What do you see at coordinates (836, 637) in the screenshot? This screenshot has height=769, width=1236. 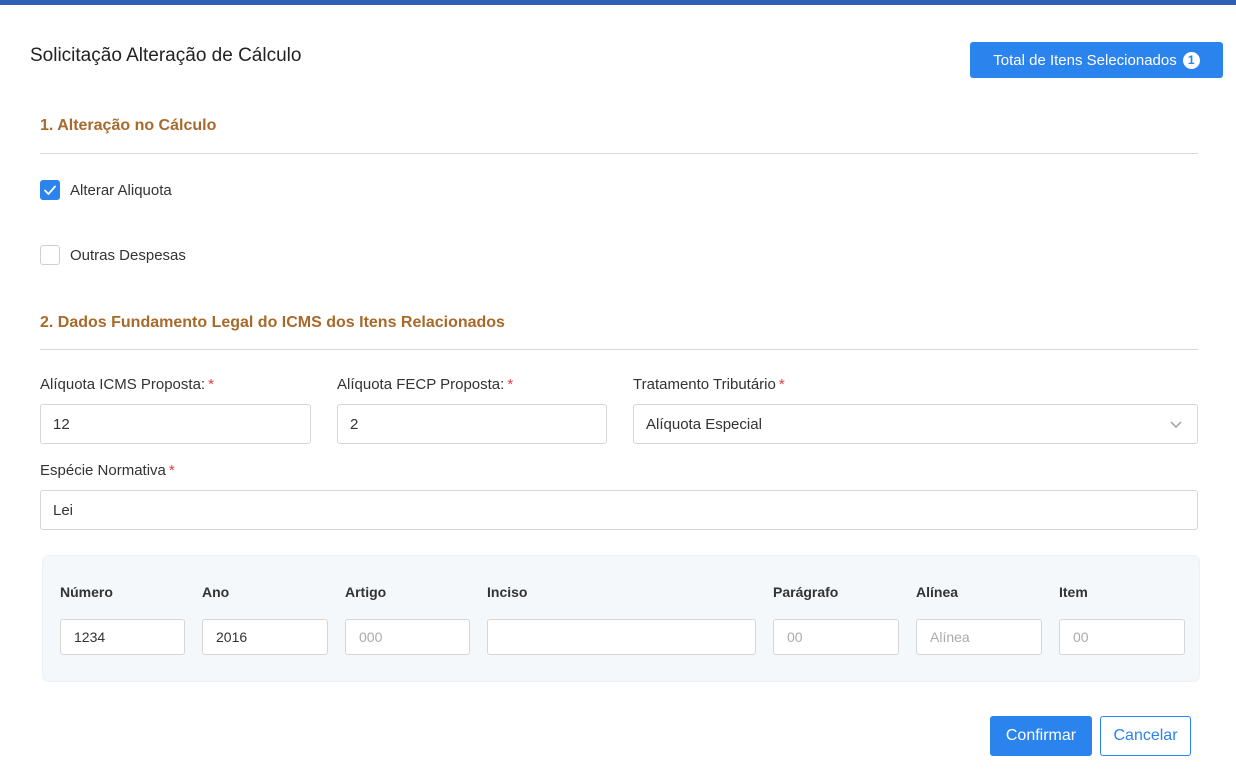 I see `paragrafo-input: 00` at bounding box center [836, 637].